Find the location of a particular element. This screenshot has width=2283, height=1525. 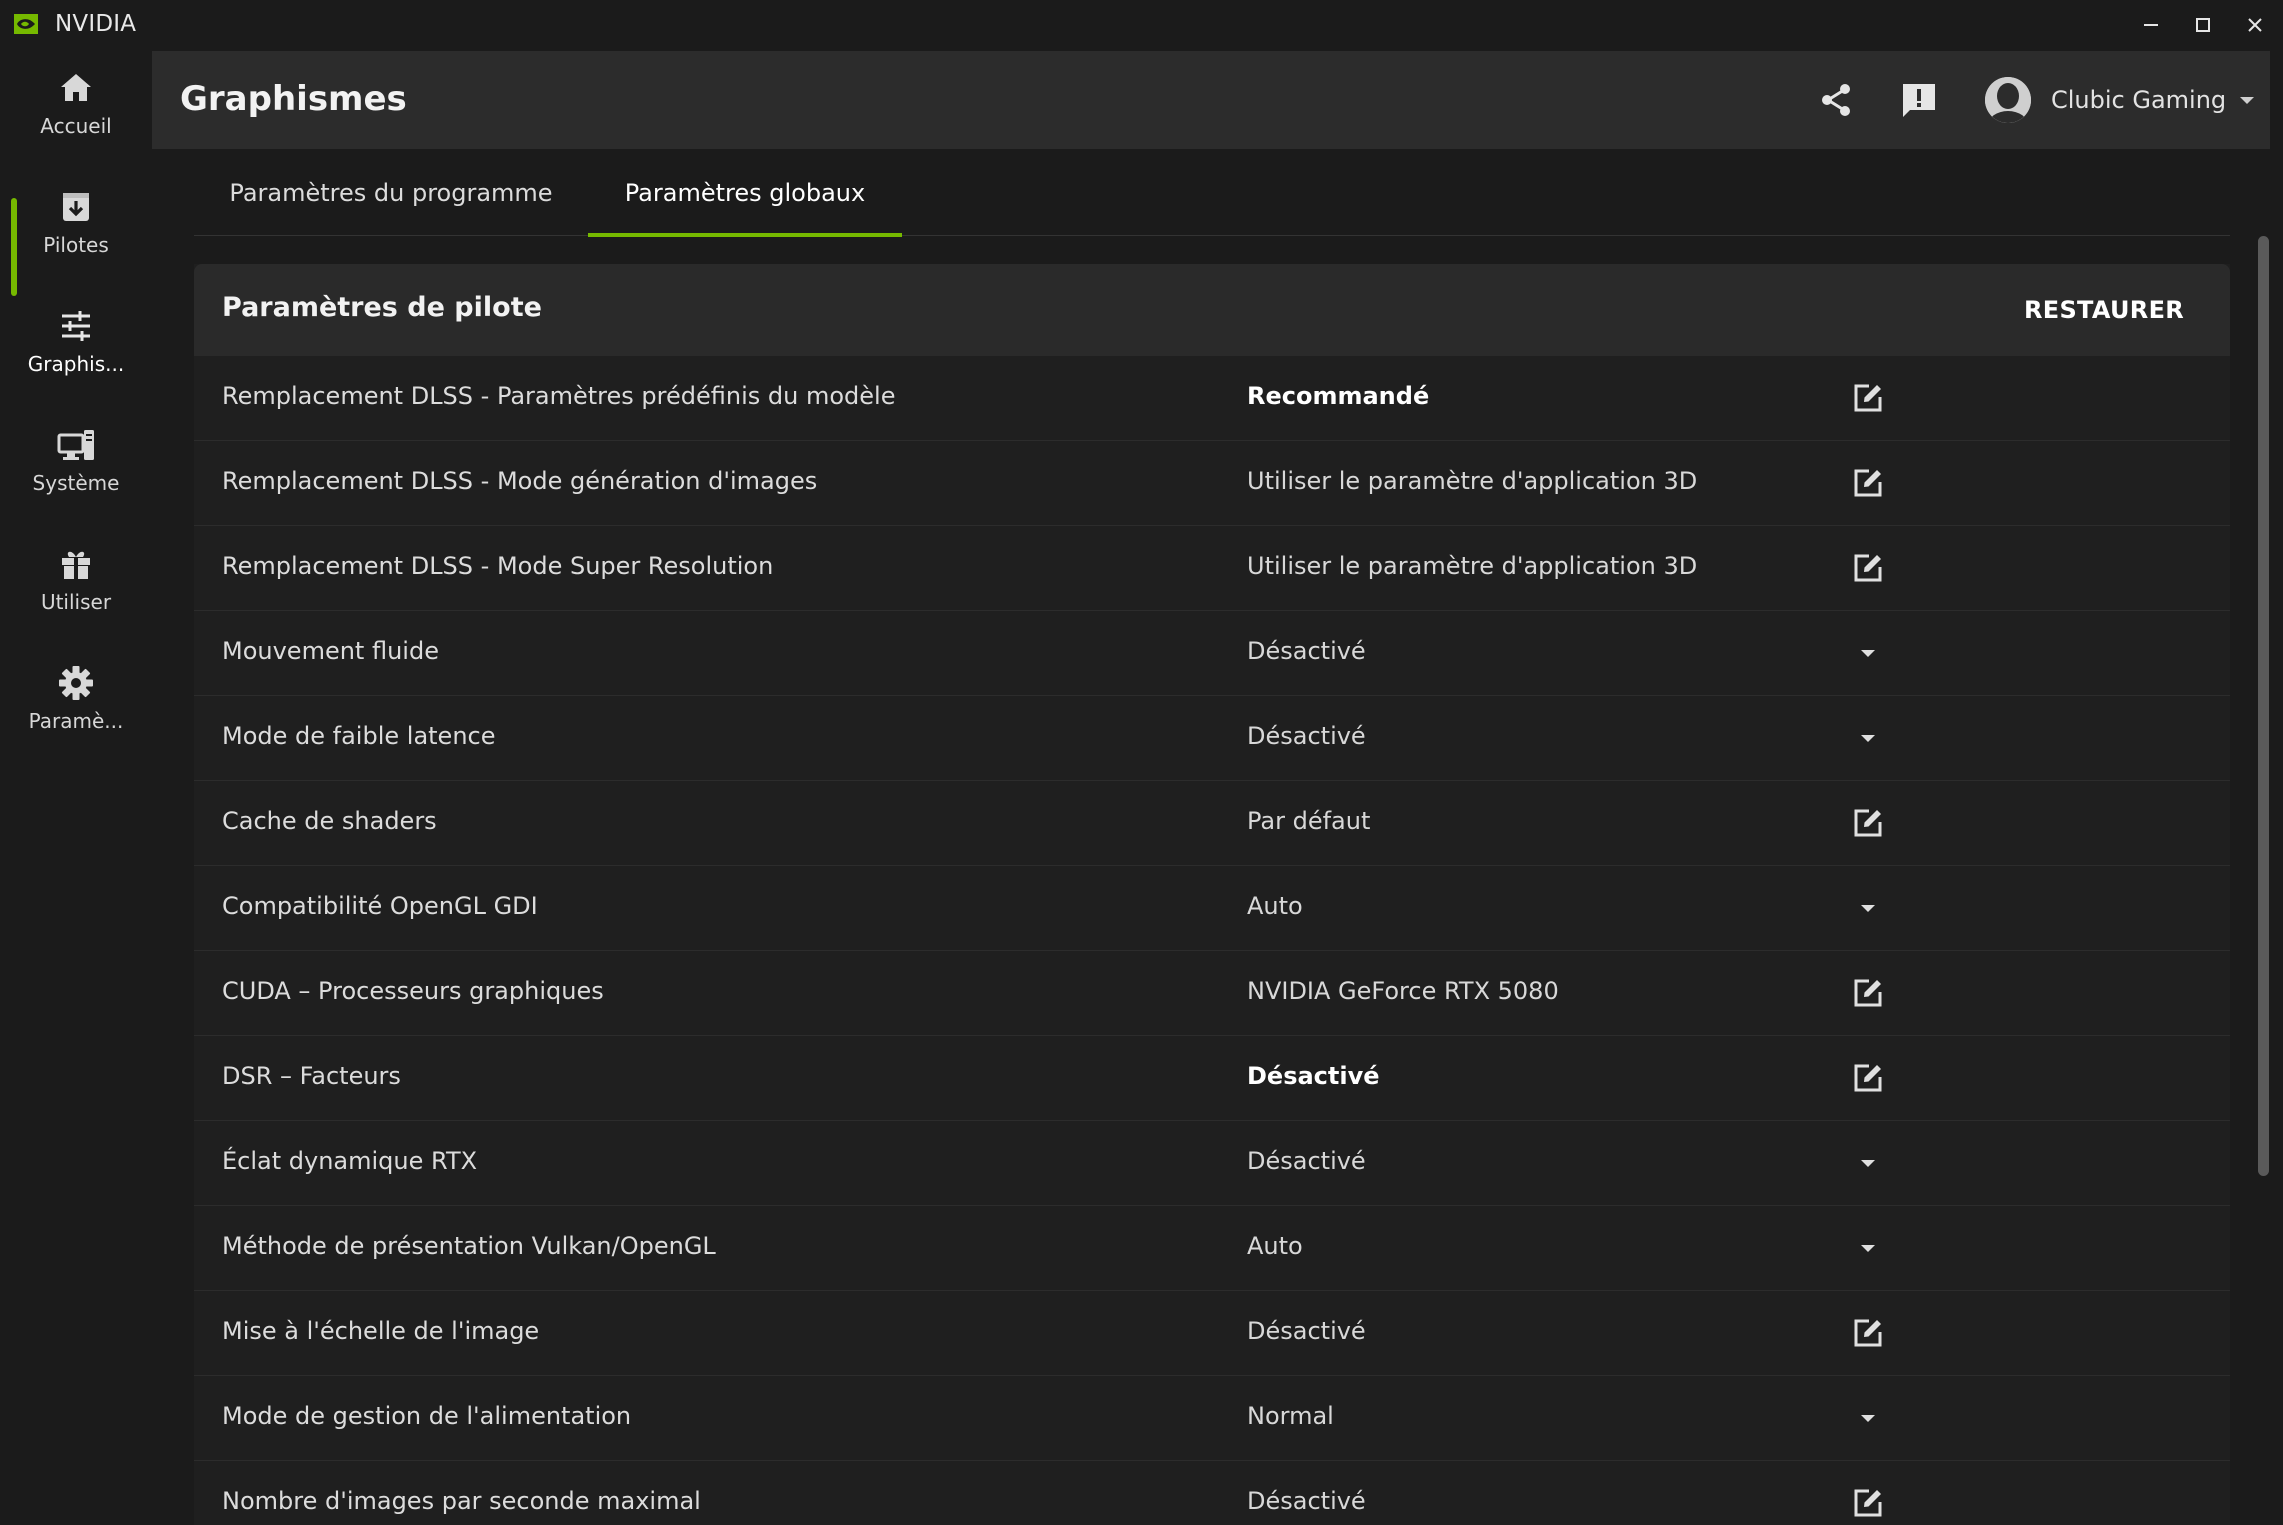

tab-label: Paramètres globaux is located at coordinates (745, 192).